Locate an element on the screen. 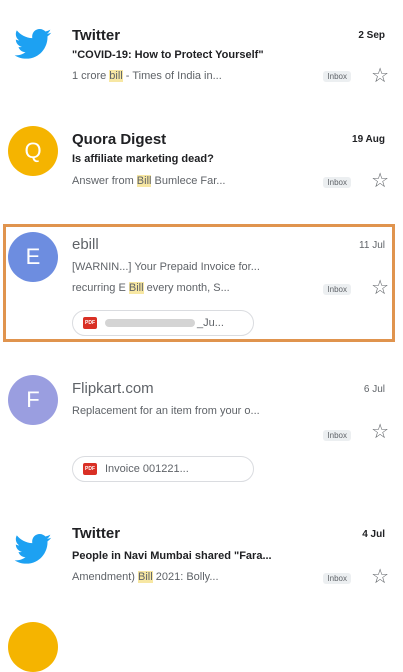  sender-name: Quora Digest is located at coordinates (119, 139).